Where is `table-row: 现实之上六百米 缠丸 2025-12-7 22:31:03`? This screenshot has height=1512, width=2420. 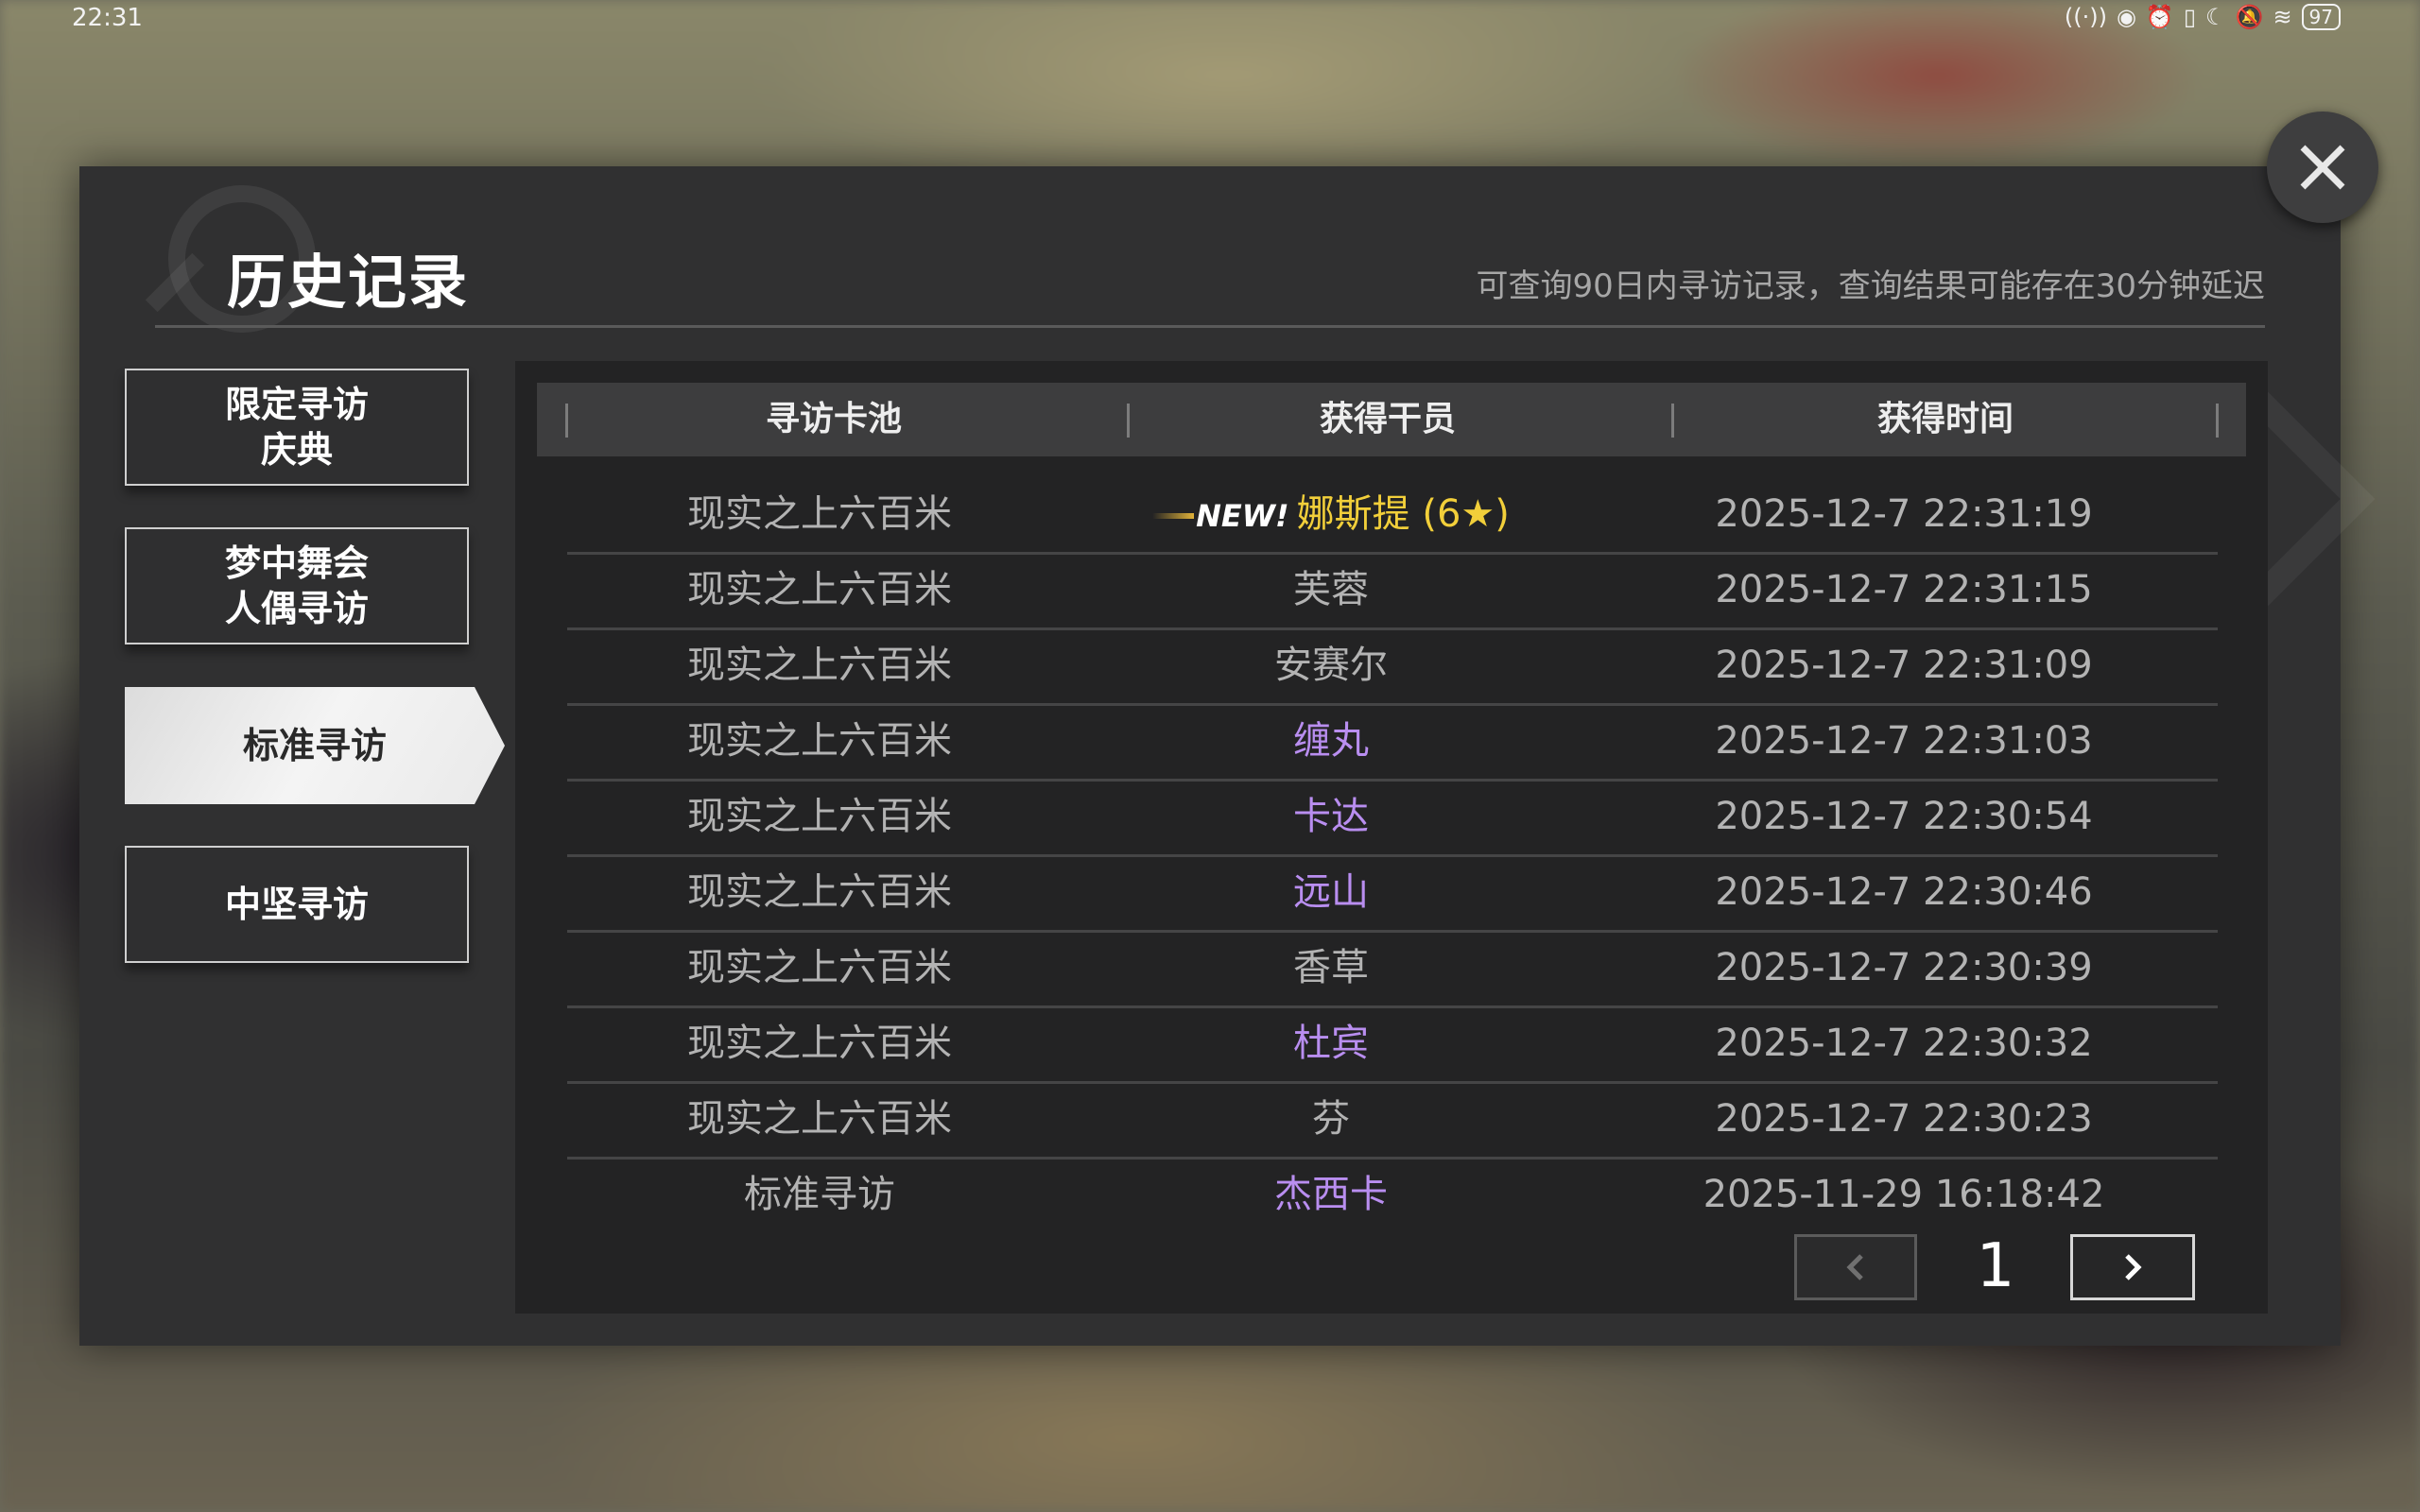
table-row: 现实之上六百米 缠丸 2025-12-7 22:31:03 is located at coordinates (1392, 742).